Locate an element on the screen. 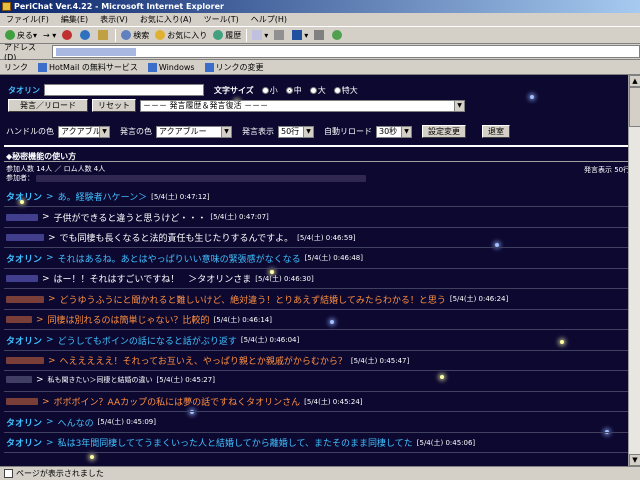 The image size is (640, 480). exit-room-button: 退室 is located at coordinates (496, 131).